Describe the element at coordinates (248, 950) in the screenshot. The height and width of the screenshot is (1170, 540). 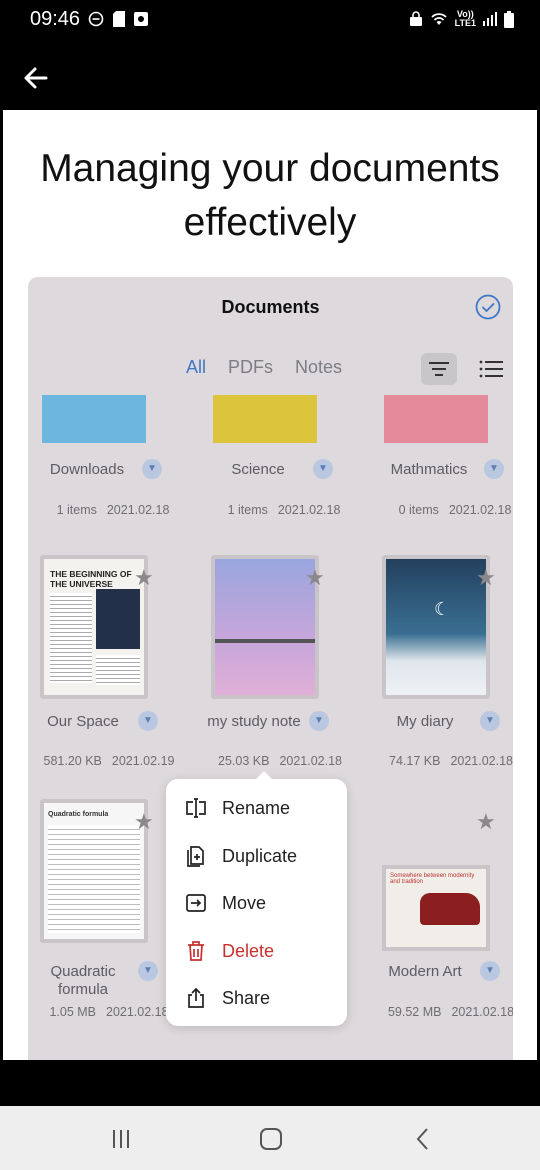
I see `menu-item-label: Delete` at that location.